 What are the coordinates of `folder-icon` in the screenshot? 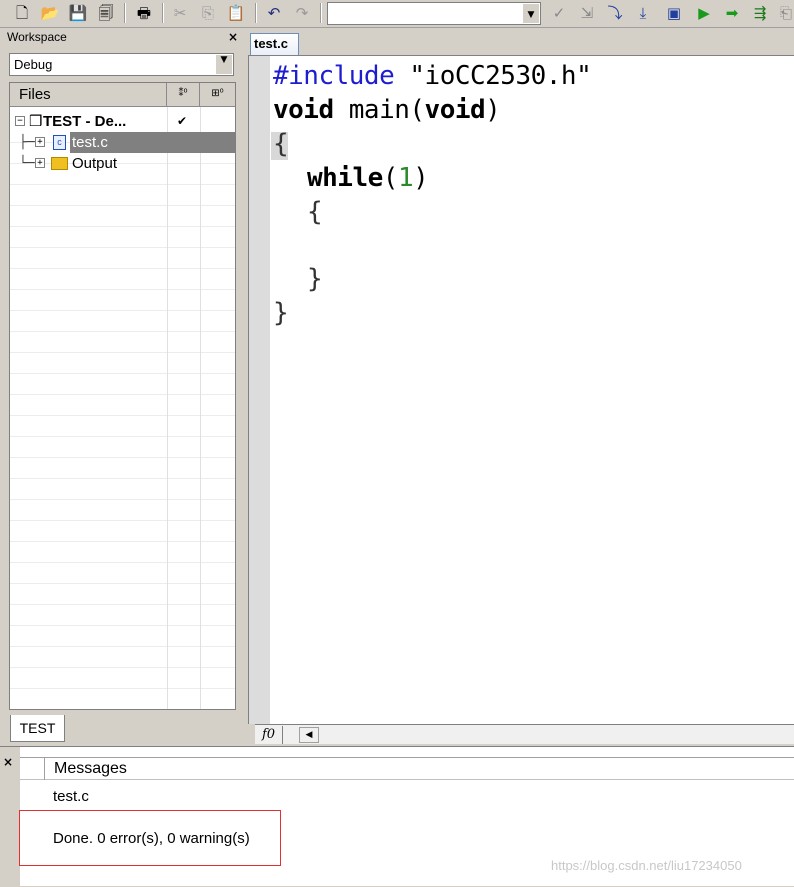 It's located at (59, 163).